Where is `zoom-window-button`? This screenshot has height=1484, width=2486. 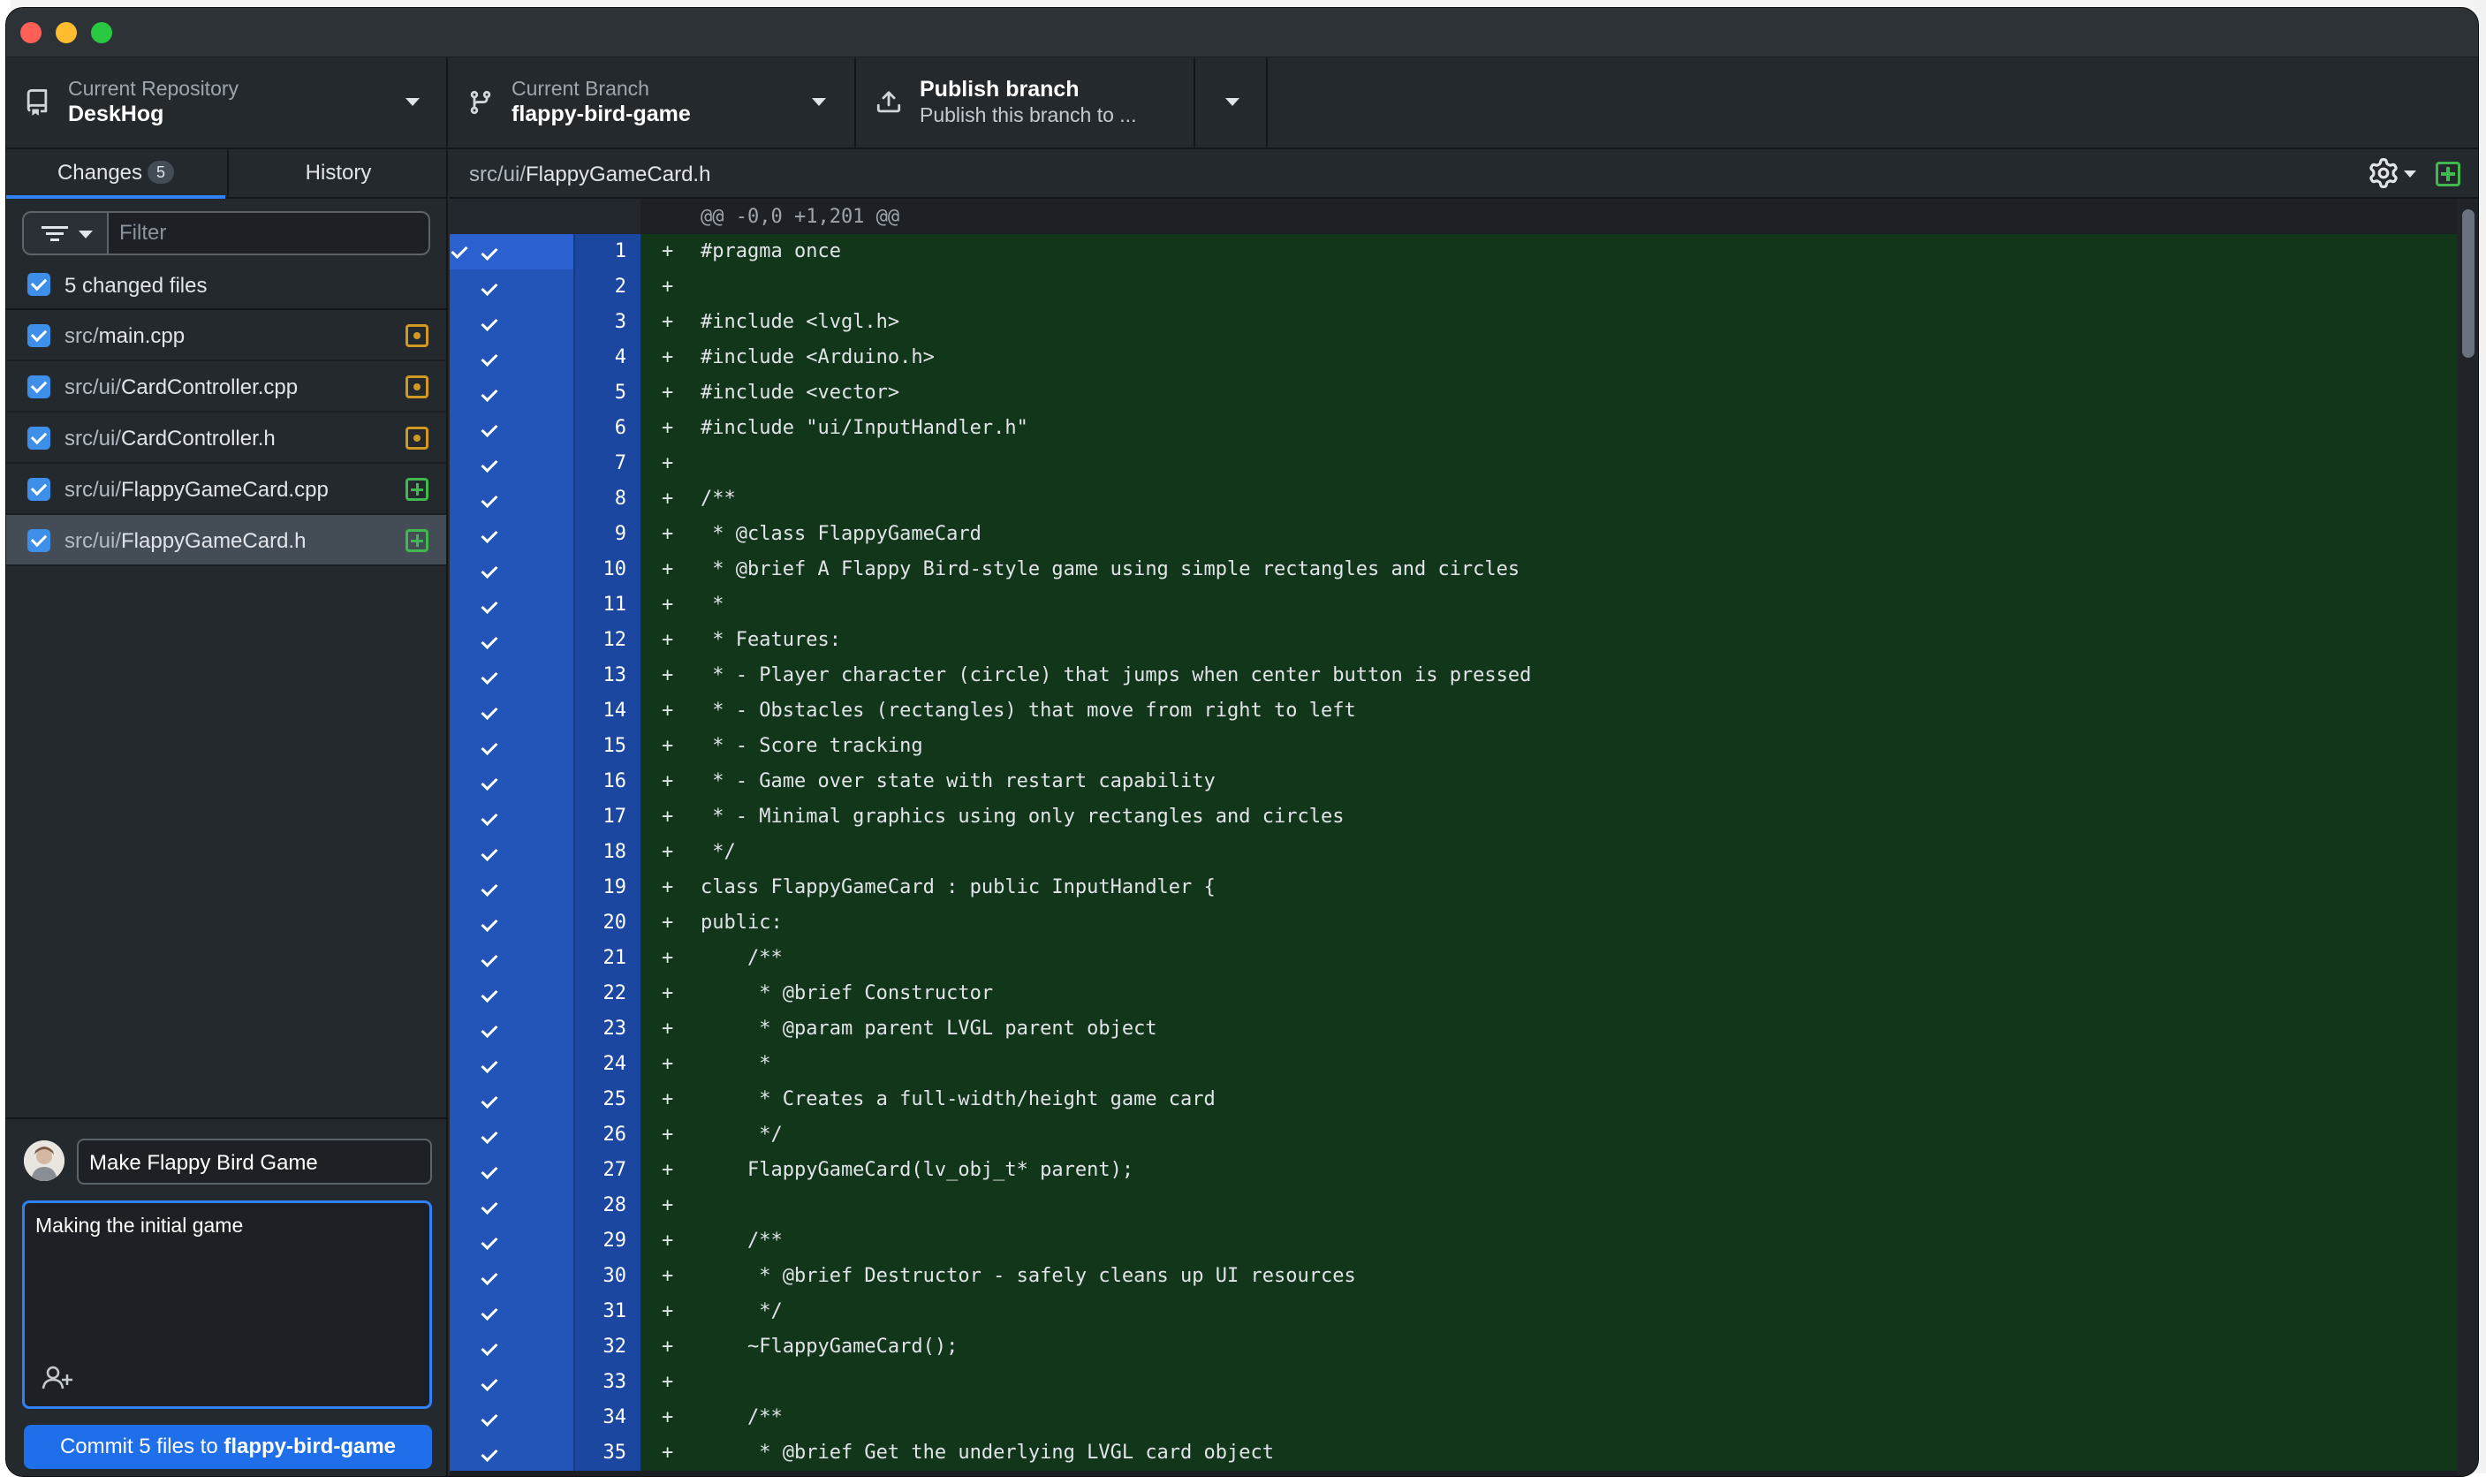 zoom-window-button is located at coordinates (101, 32).